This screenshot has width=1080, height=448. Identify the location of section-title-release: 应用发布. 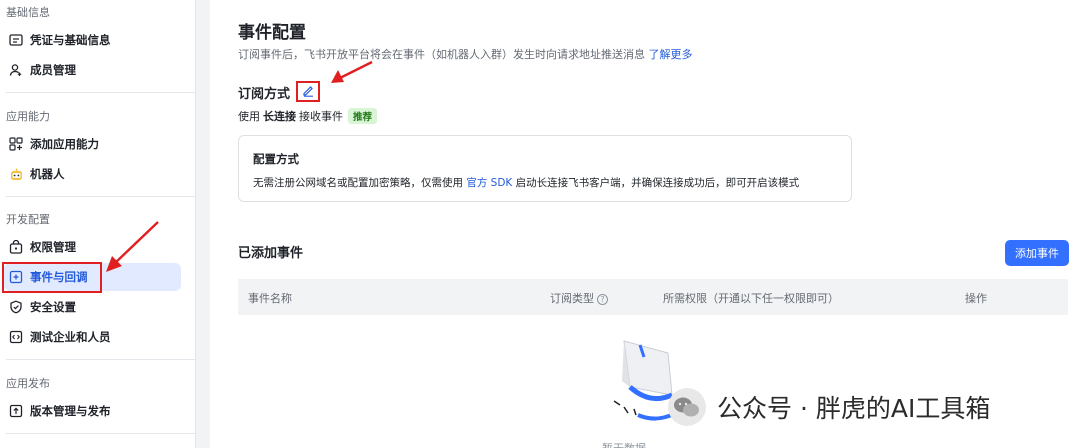
(28, 383).